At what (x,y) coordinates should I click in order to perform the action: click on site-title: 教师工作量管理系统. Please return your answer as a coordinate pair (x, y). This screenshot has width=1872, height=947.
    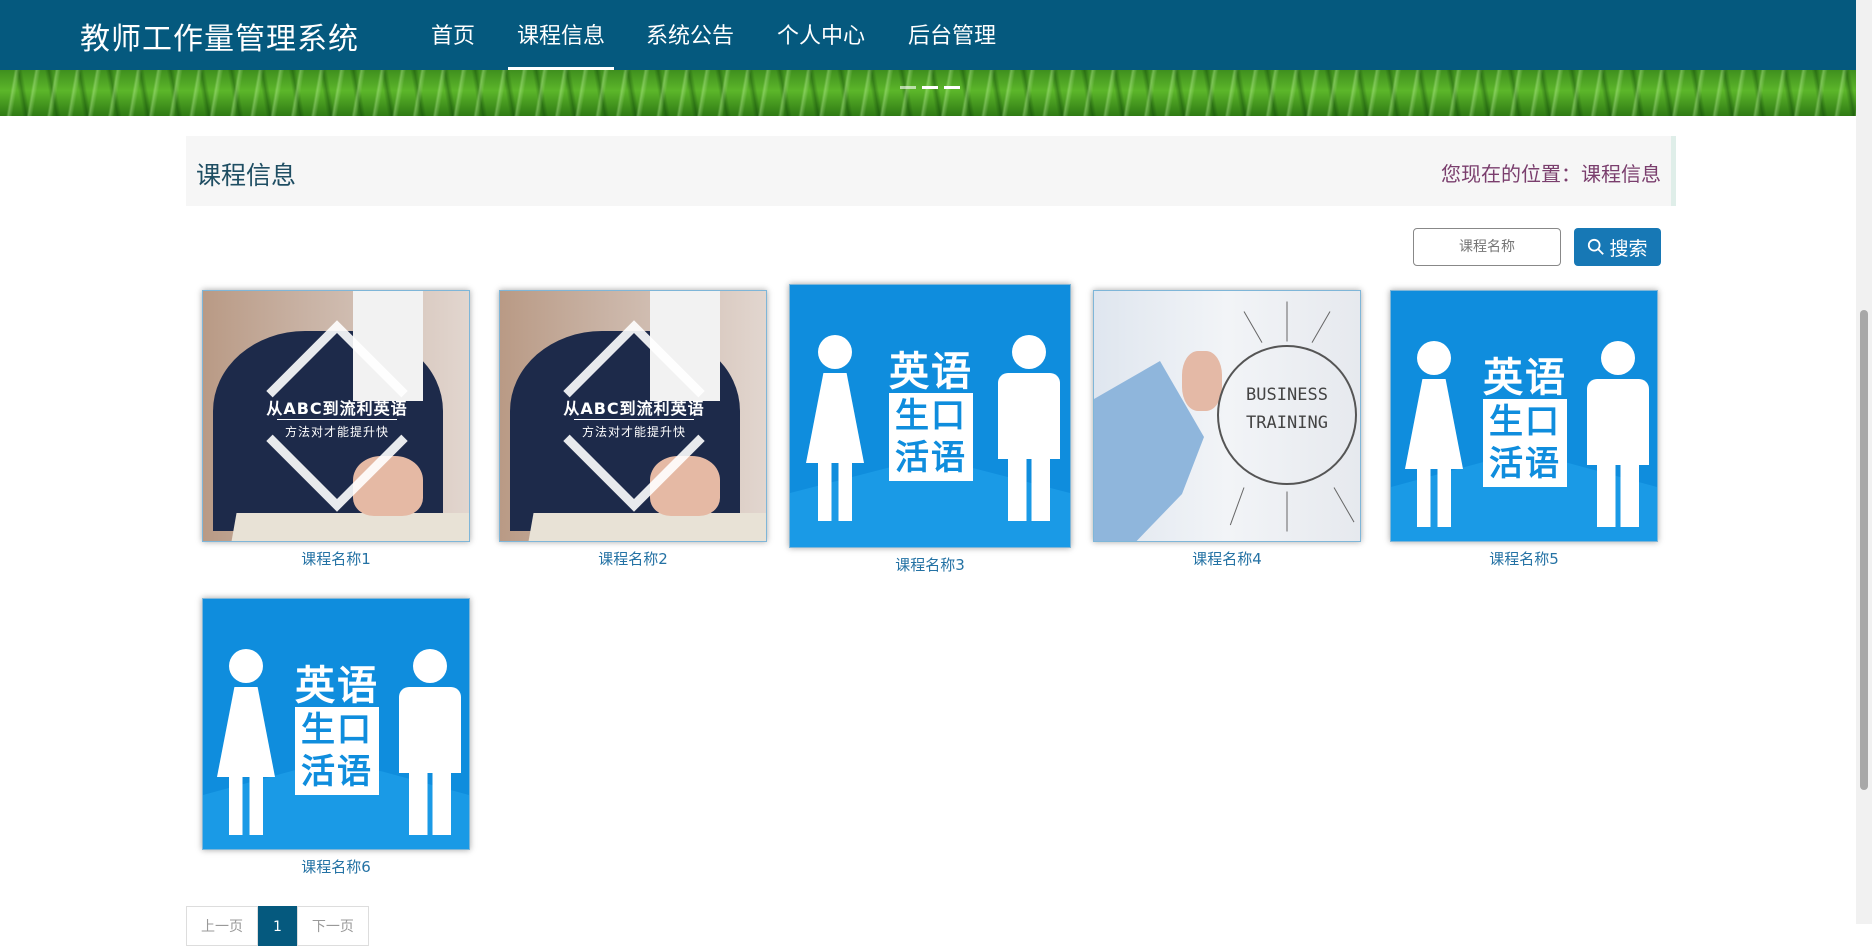
    Looking at the image, I should click on (219, 36).